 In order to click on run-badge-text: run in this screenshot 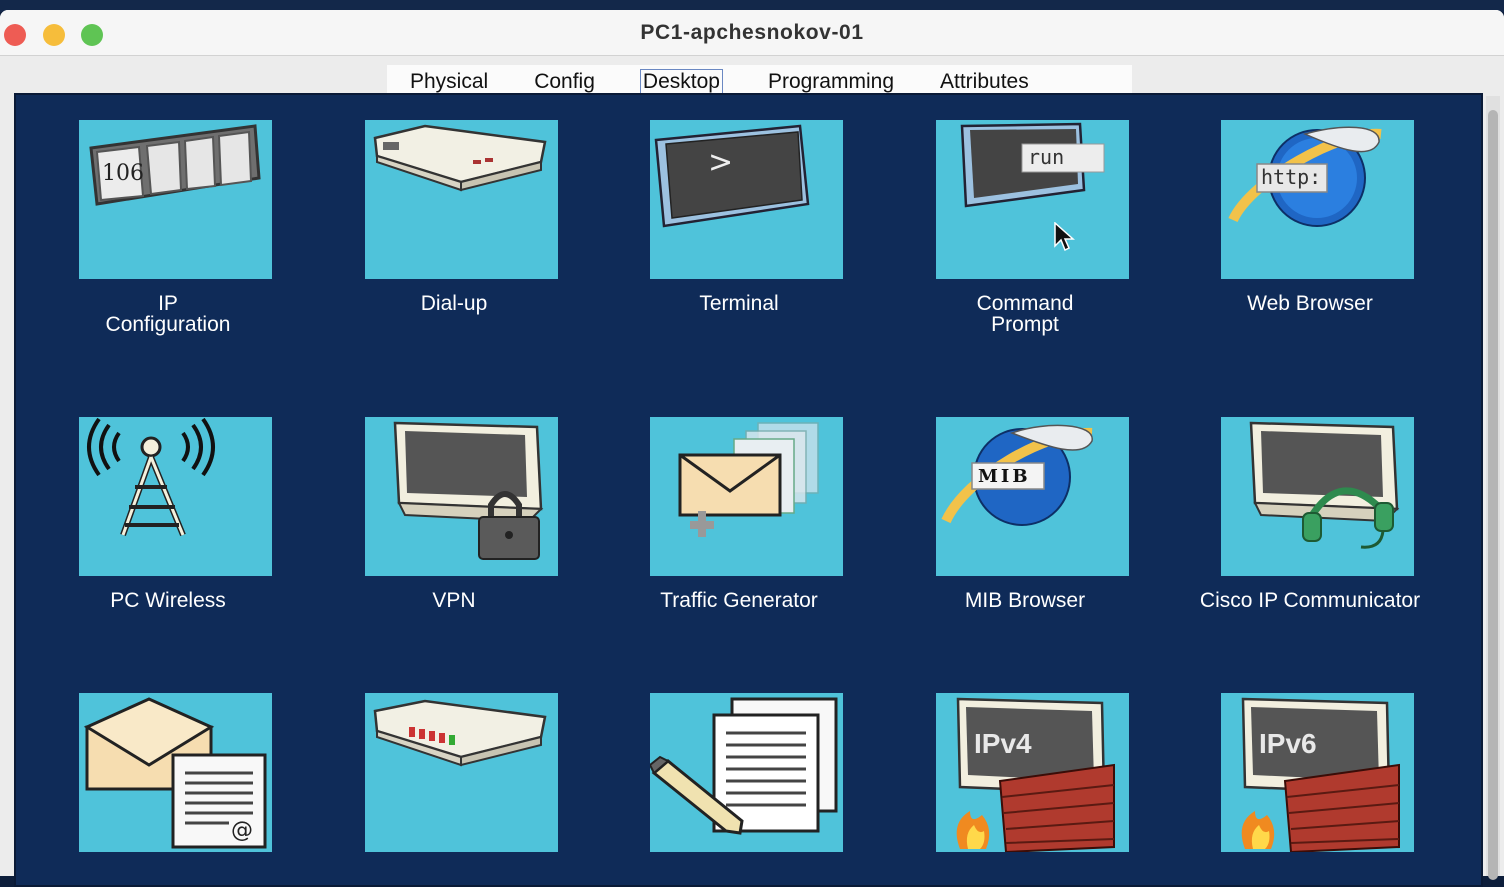, I will do `click(1046, 157)`.